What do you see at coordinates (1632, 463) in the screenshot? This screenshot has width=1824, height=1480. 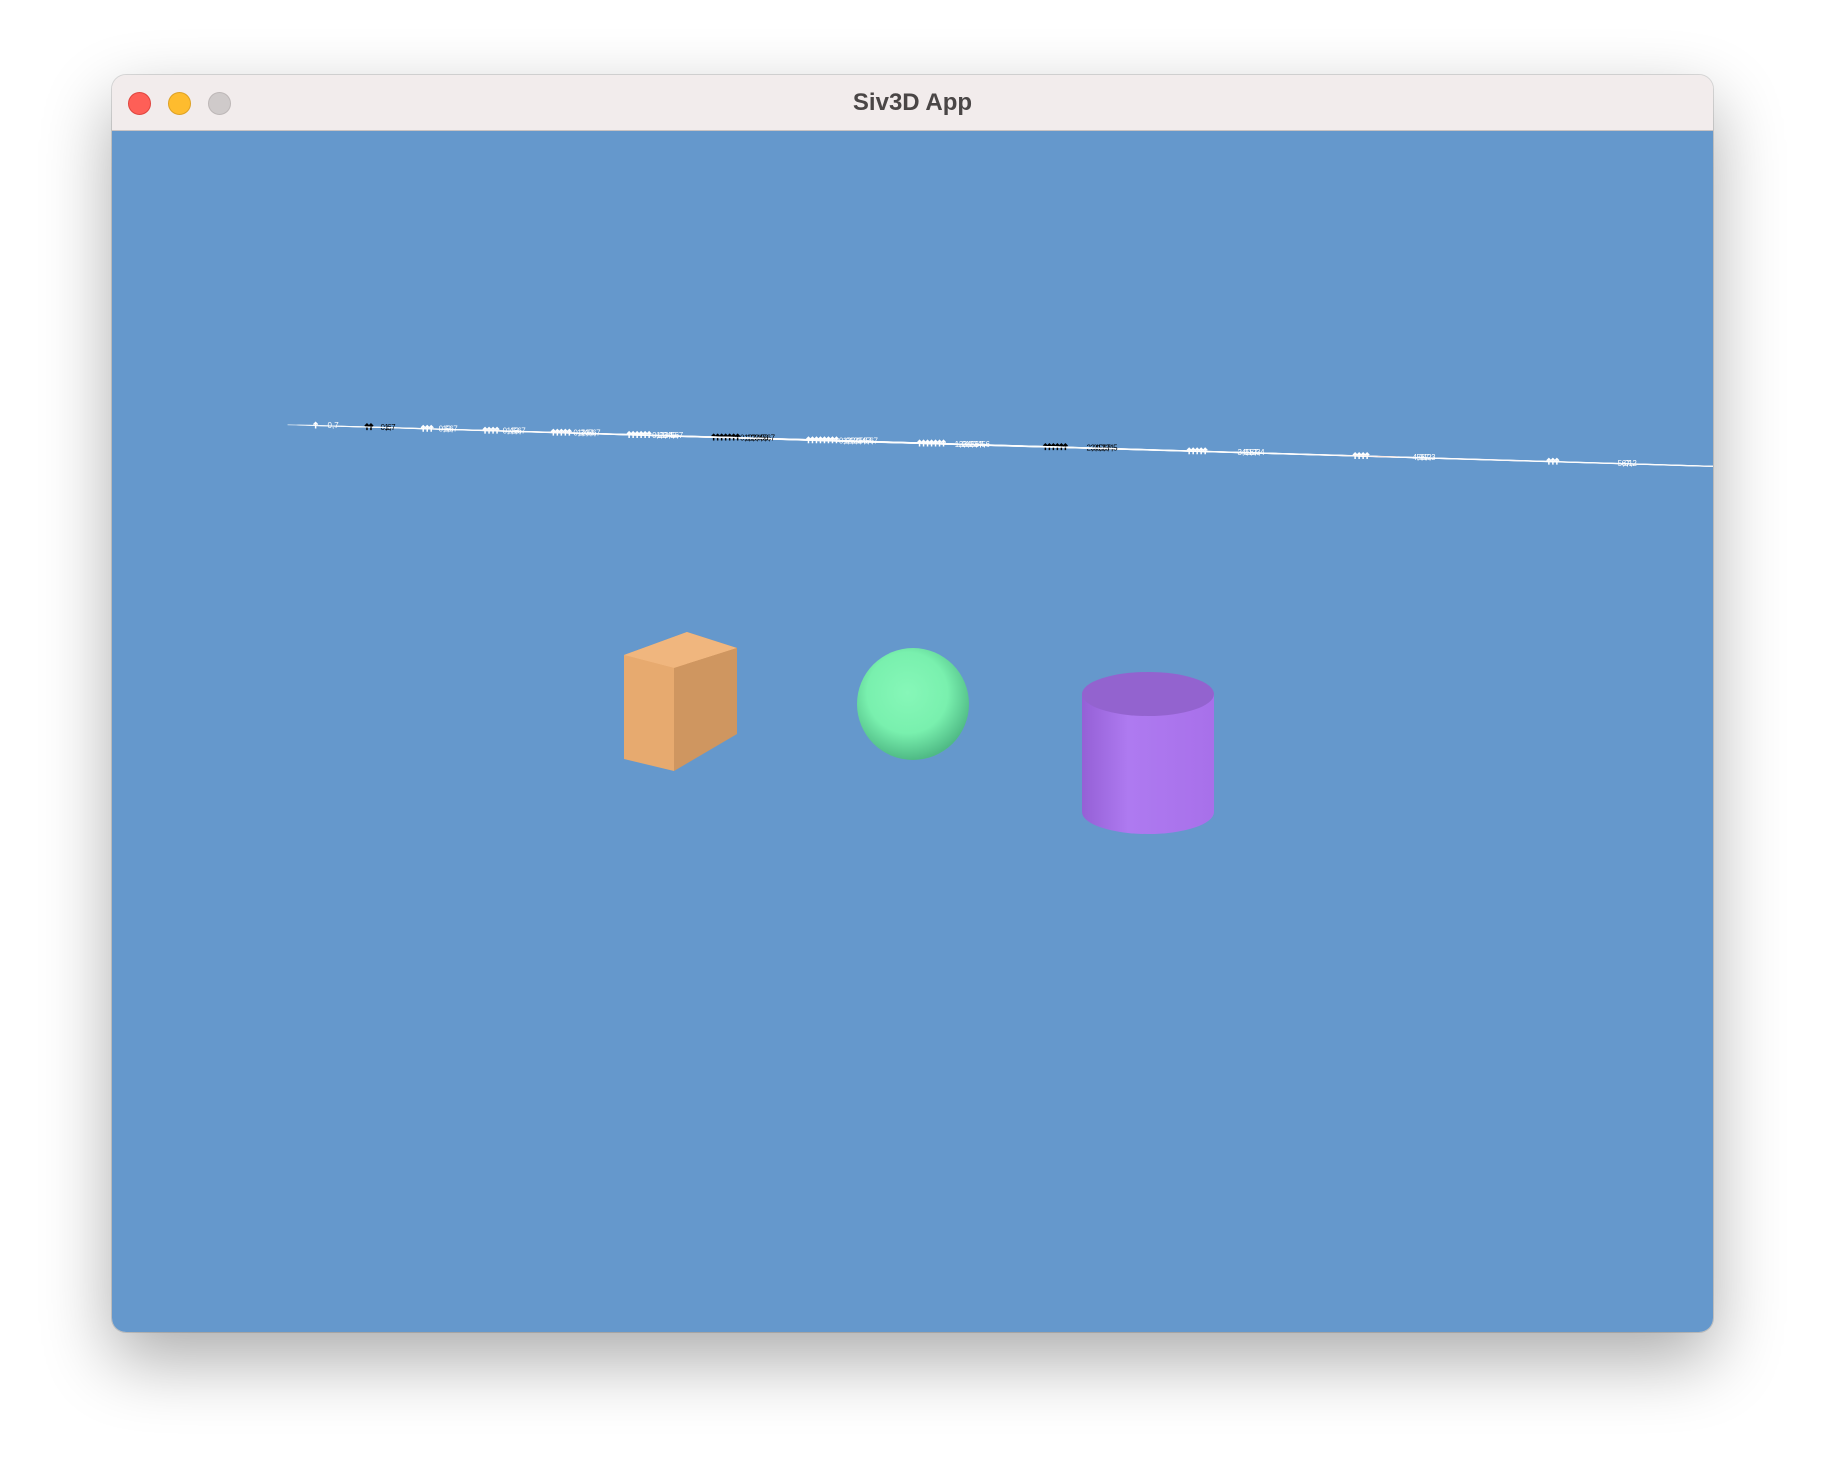 I see `tile-label: 7,2` at bounding box center [1632, 463].